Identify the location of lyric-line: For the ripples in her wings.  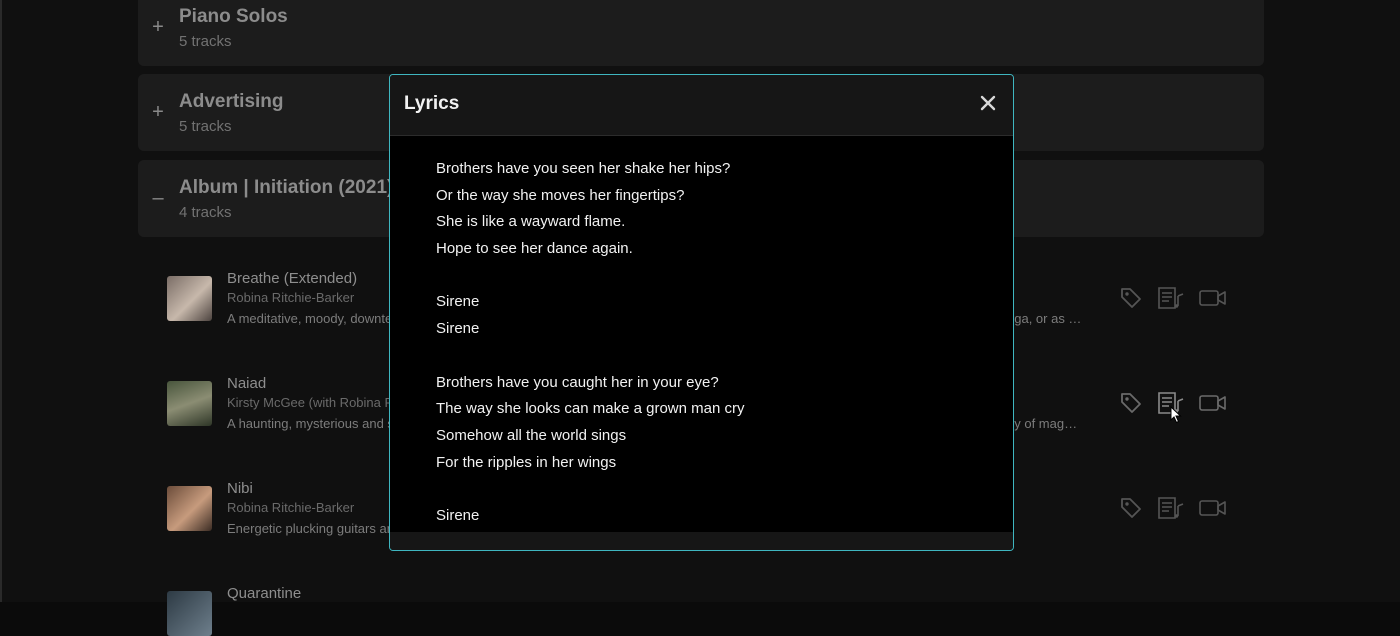
(526, 462).